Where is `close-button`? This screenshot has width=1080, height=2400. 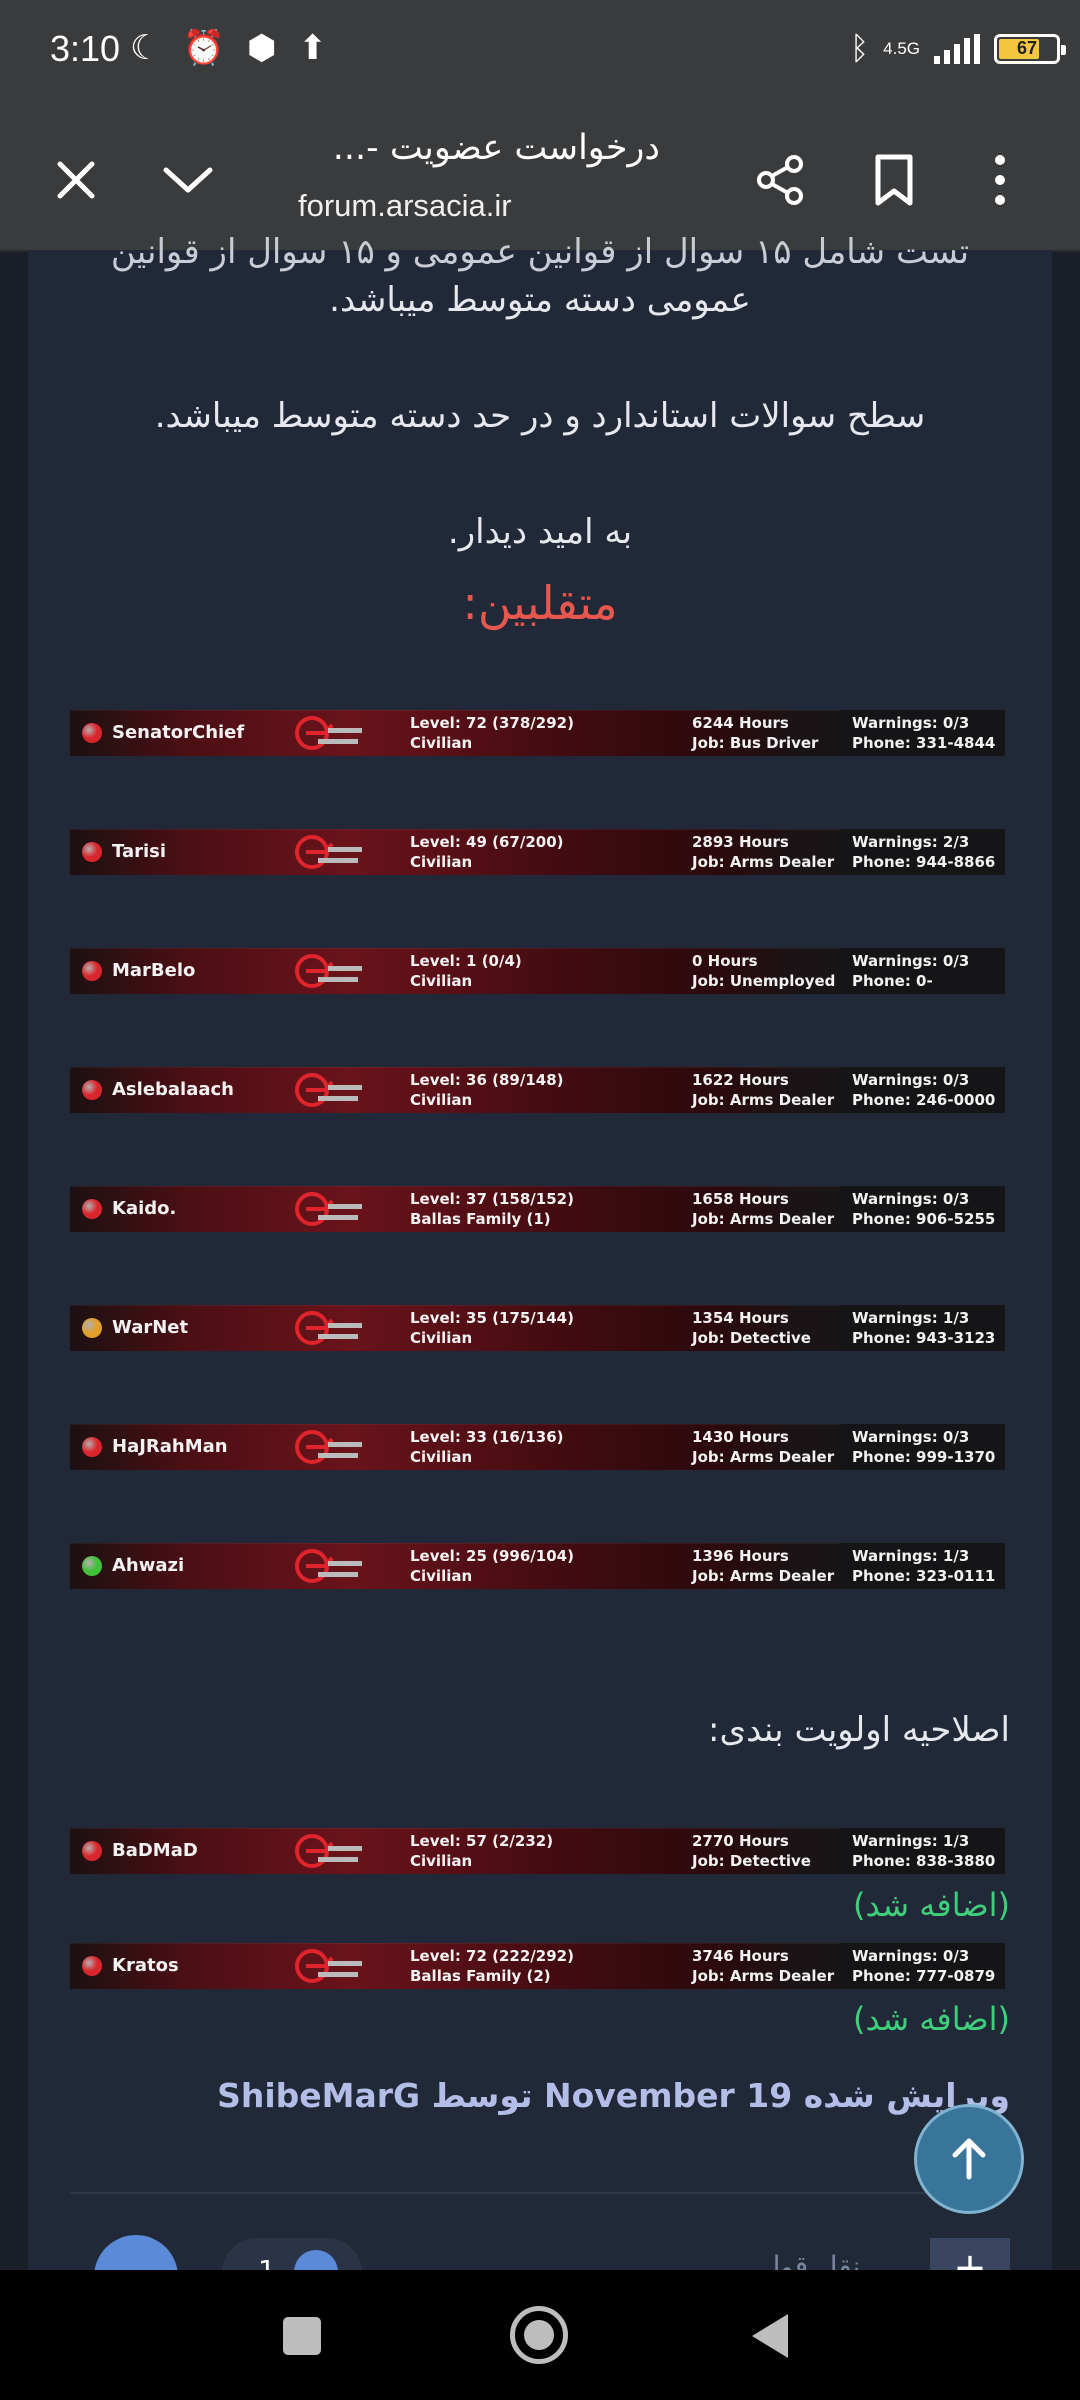
close-button is located at coordinates (76, 180).